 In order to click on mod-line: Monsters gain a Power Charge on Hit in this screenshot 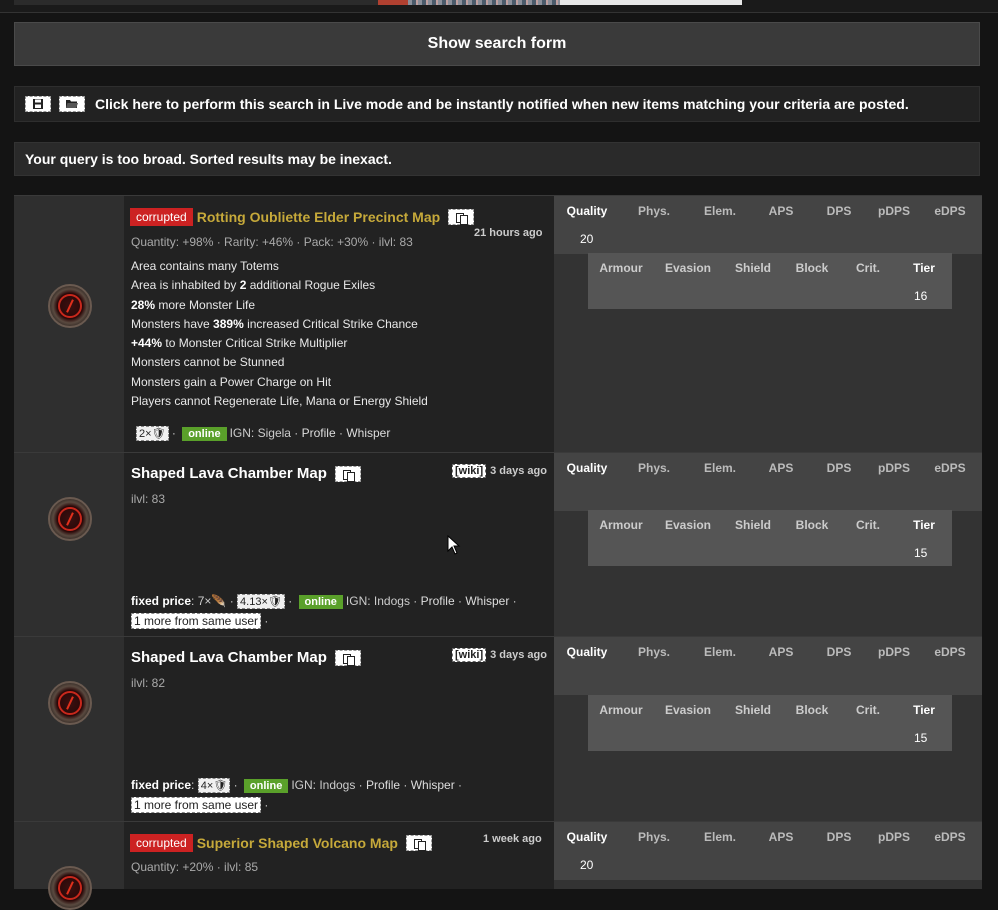, I will do `click(231, 381)`.